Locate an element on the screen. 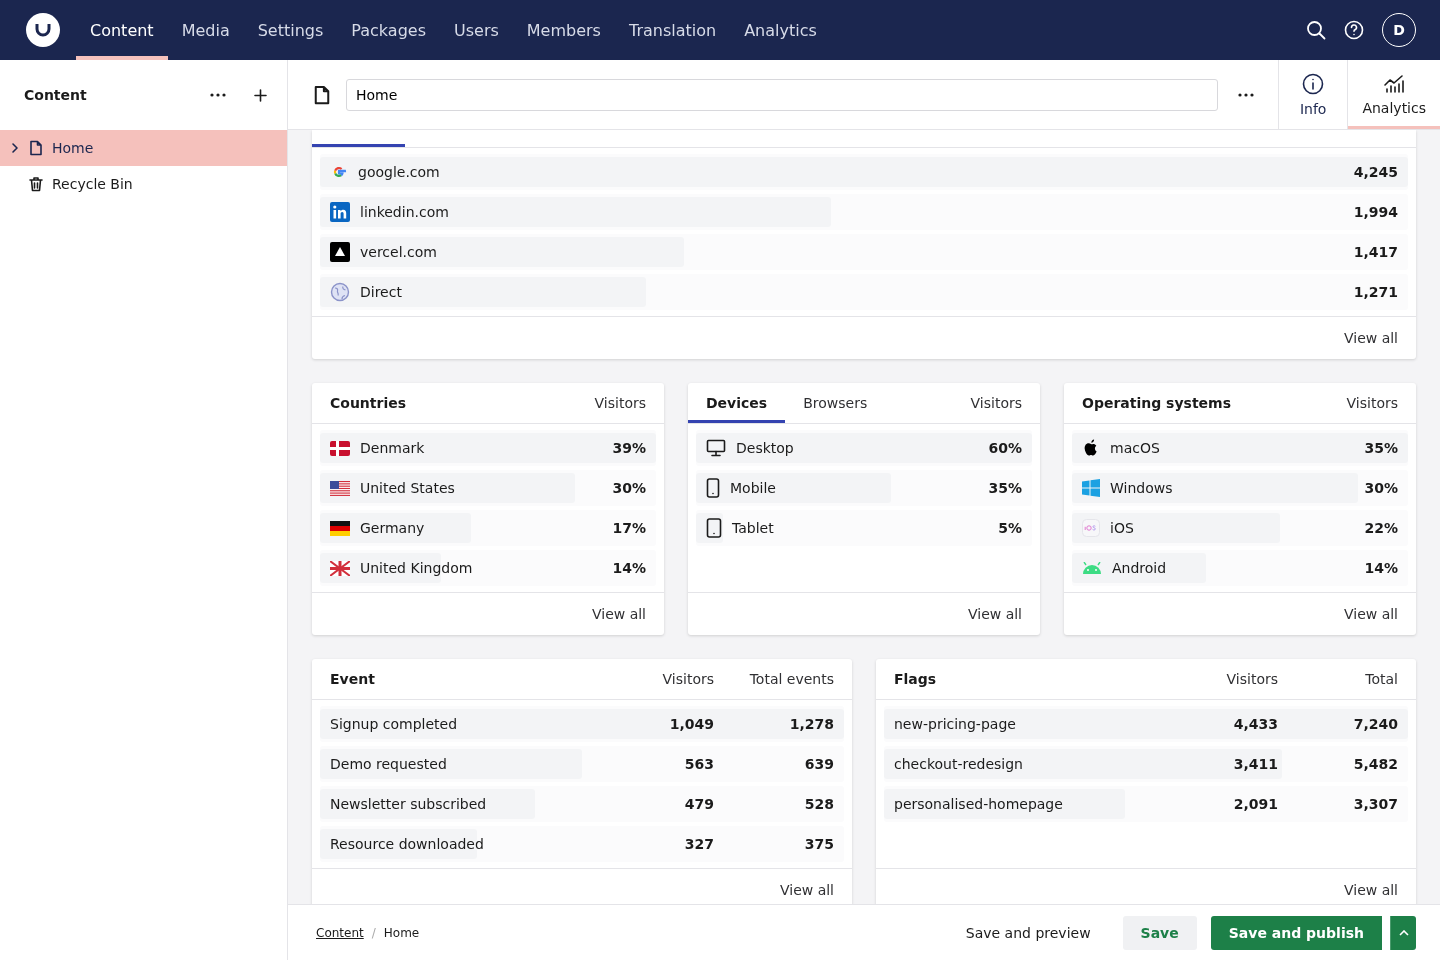 The width and height of the screenshot is (1440, 960). tree-item: Recycle Bin is located at coordinates (143, 184).